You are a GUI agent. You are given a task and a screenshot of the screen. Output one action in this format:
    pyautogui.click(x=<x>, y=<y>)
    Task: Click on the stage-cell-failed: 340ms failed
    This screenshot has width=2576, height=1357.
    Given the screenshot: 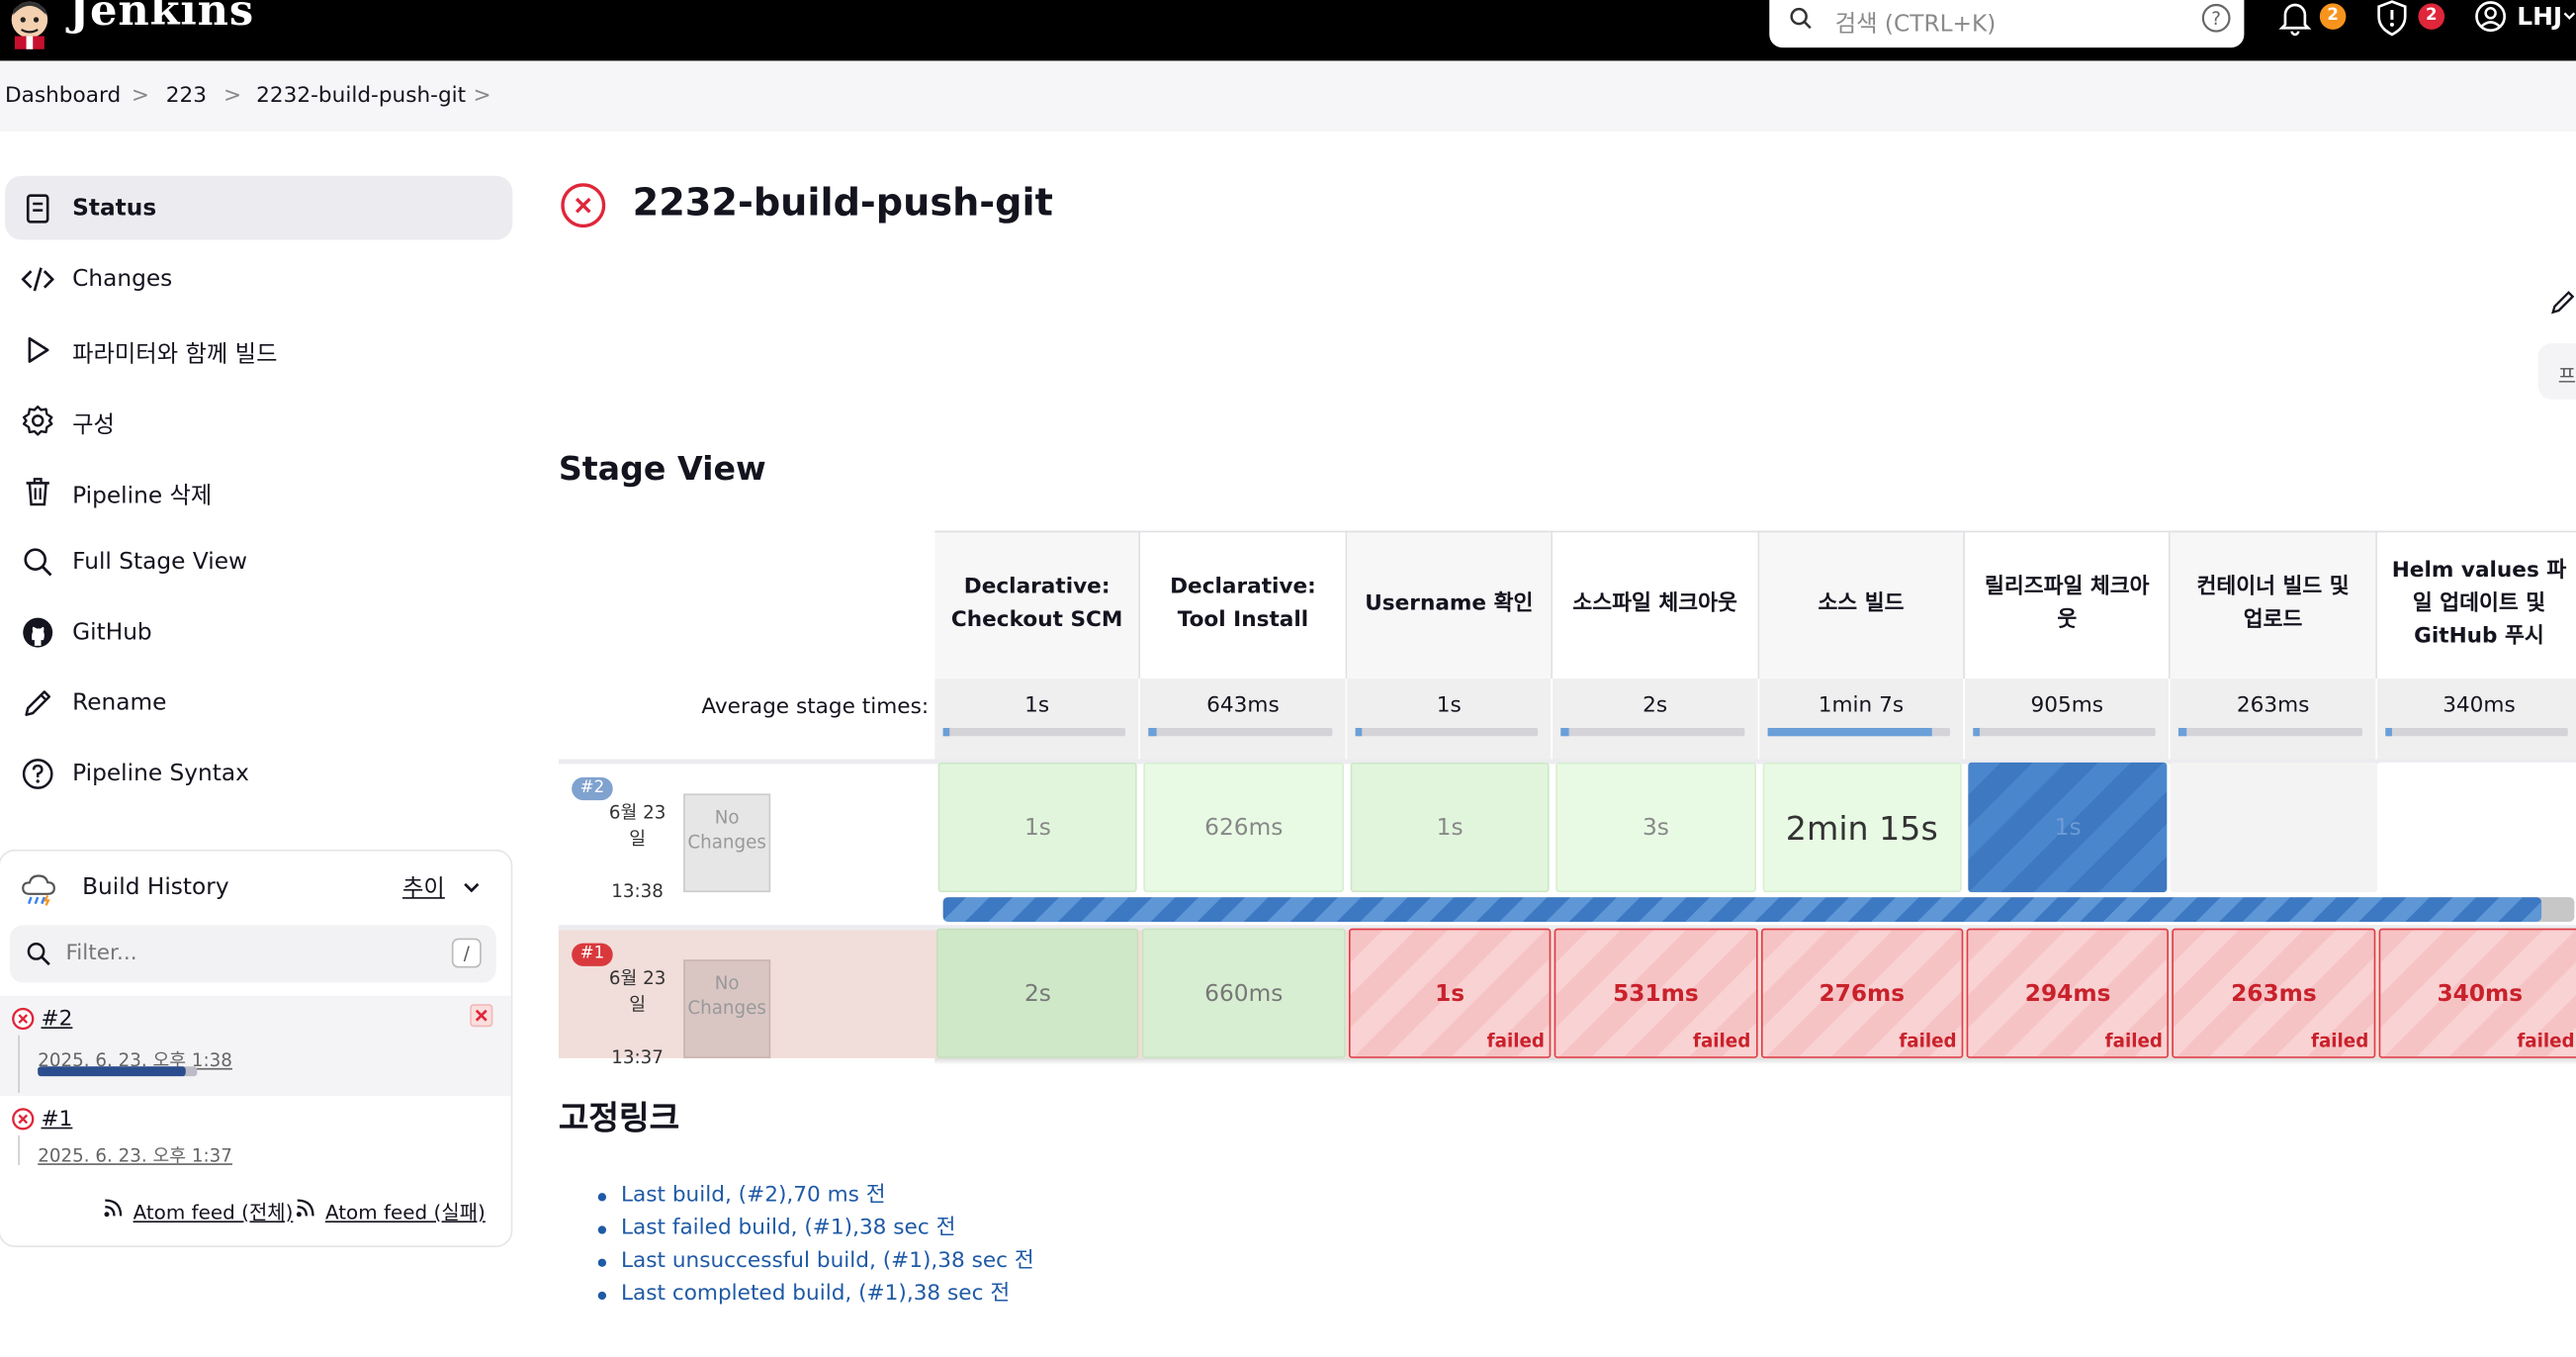 What is the action you would take?
    pyautogui.click(x=2477, y=993)
    